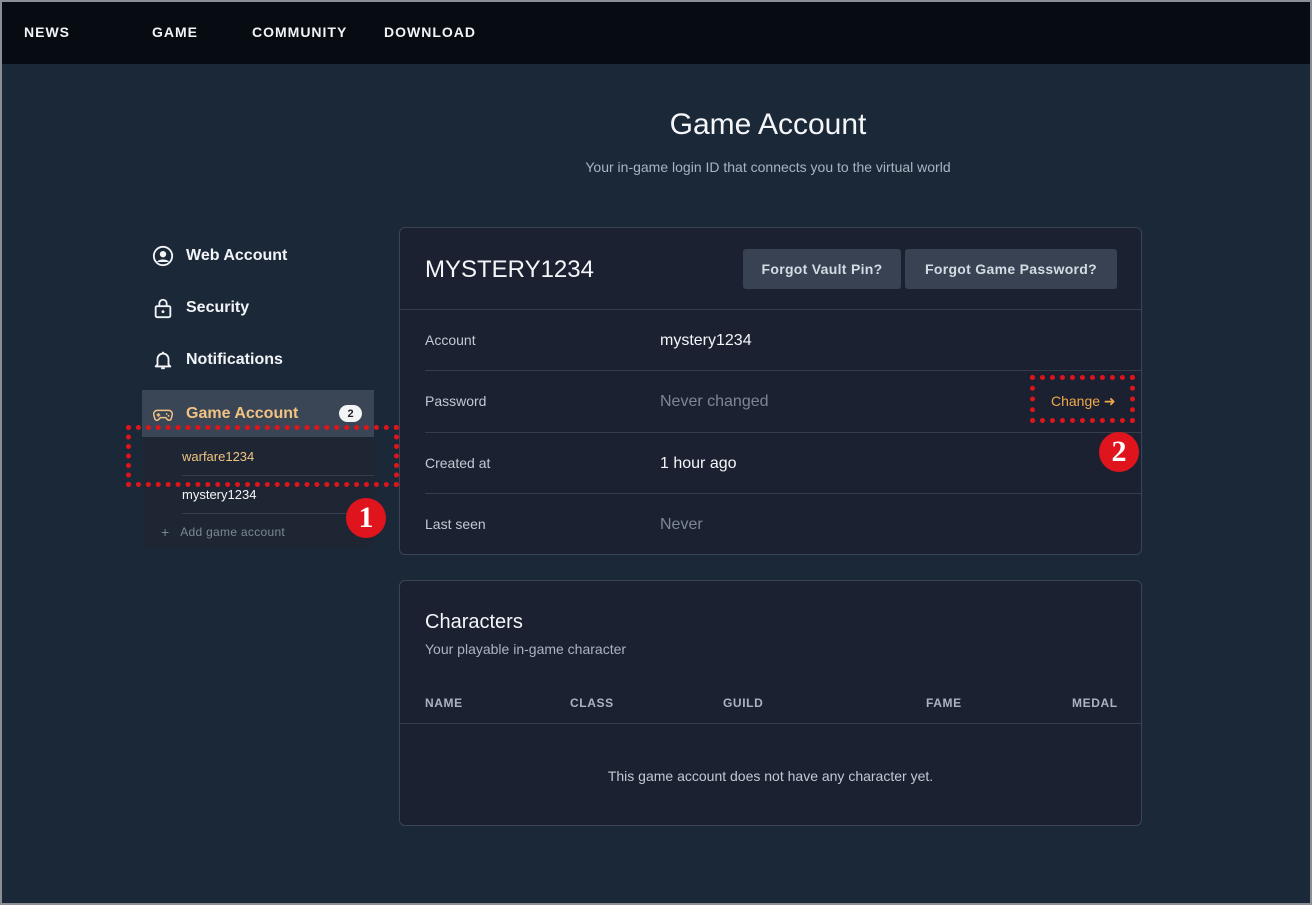  What do you see at coordinates (768, 124) in the screenshot?
I see `page-title: Game Account` at bounding box center [768, 124].